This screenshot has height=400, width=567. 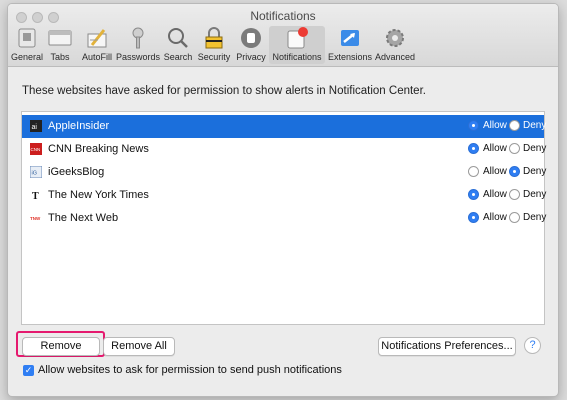 I want to click on padlock-icon, so click(x=214, y=38).